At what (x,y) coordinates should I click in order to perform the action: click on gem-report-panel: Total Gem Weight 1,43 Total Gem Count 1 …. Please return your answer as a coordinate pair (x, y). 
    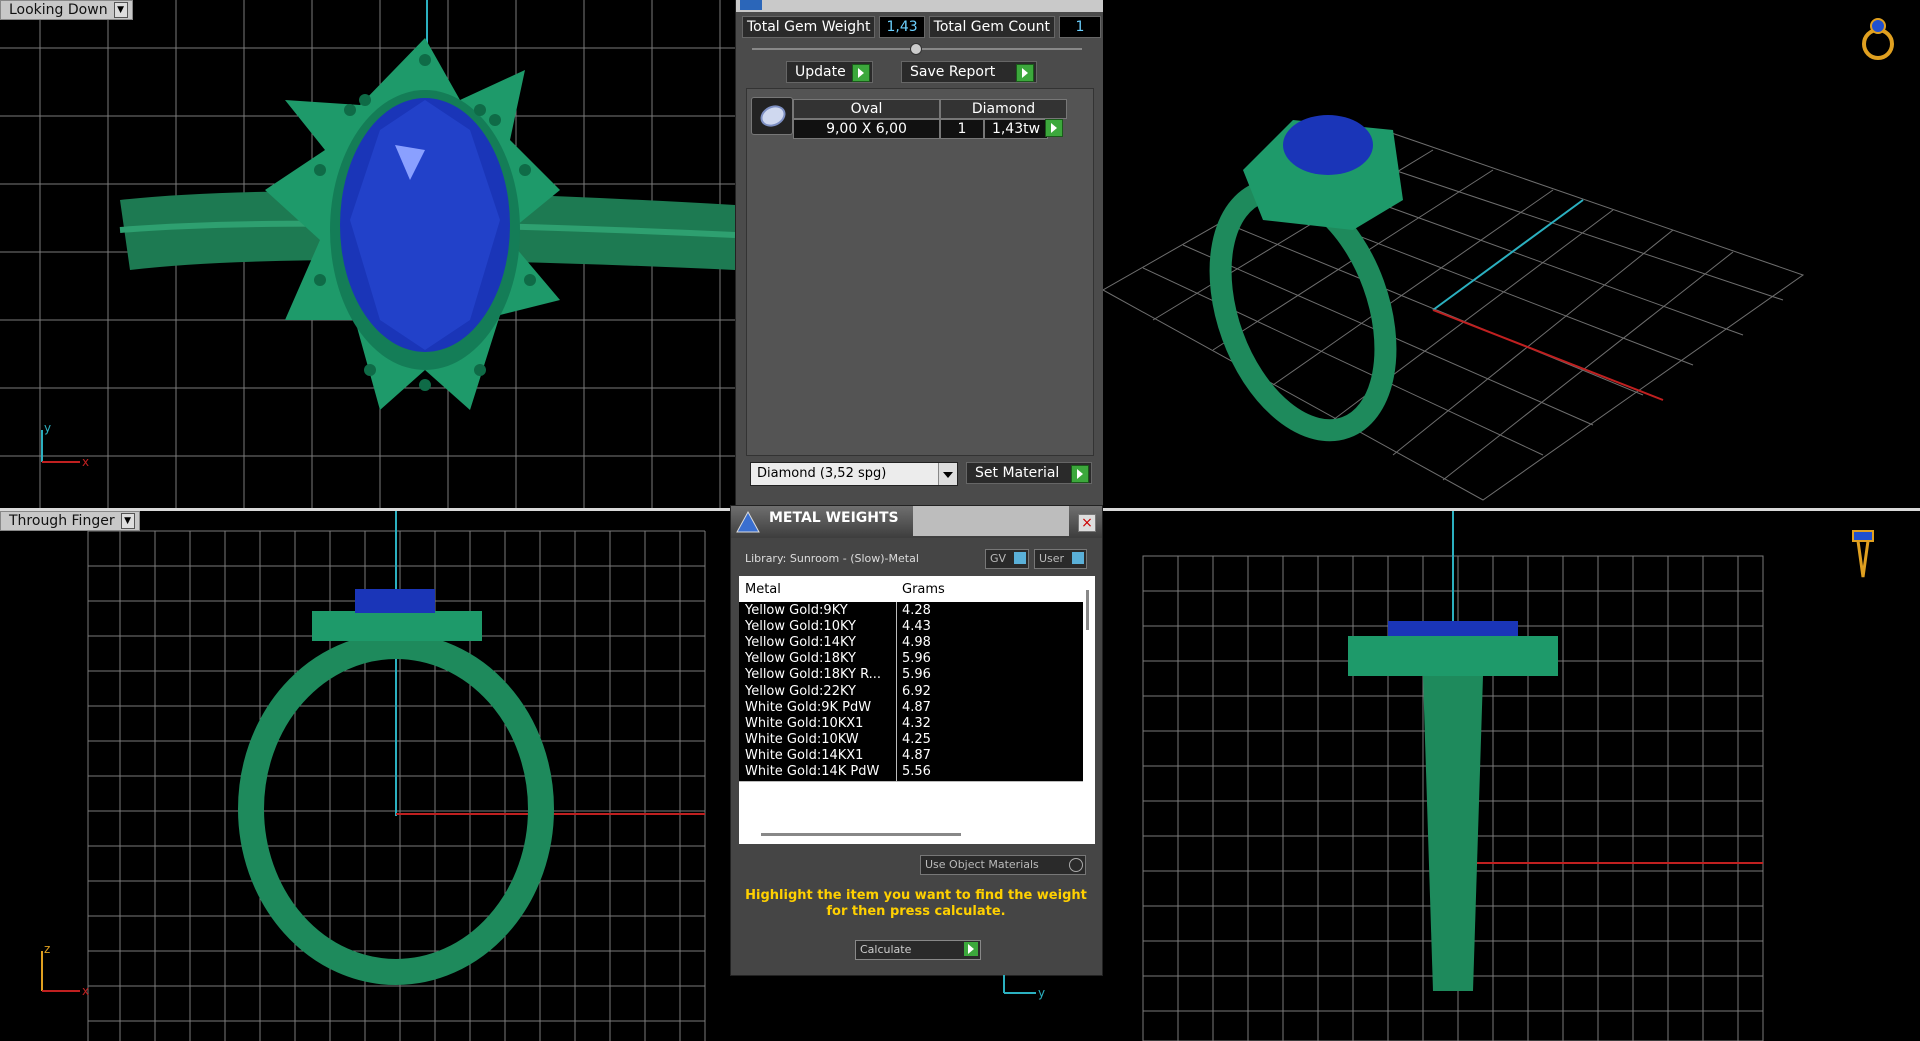
    Looking at the image, I should click on (919, 254).